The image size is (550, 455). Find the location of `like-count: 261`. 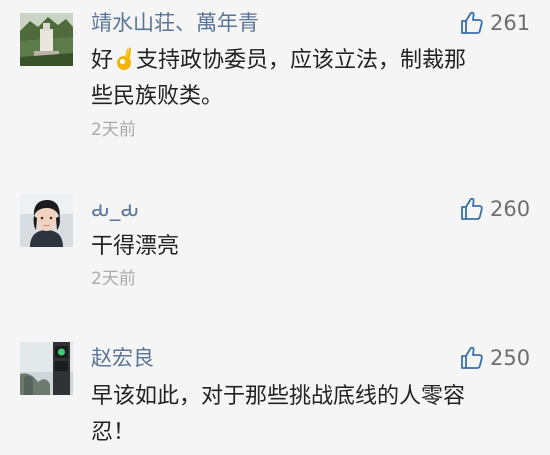

like-count: 261 is located at coordinates (510, 23).